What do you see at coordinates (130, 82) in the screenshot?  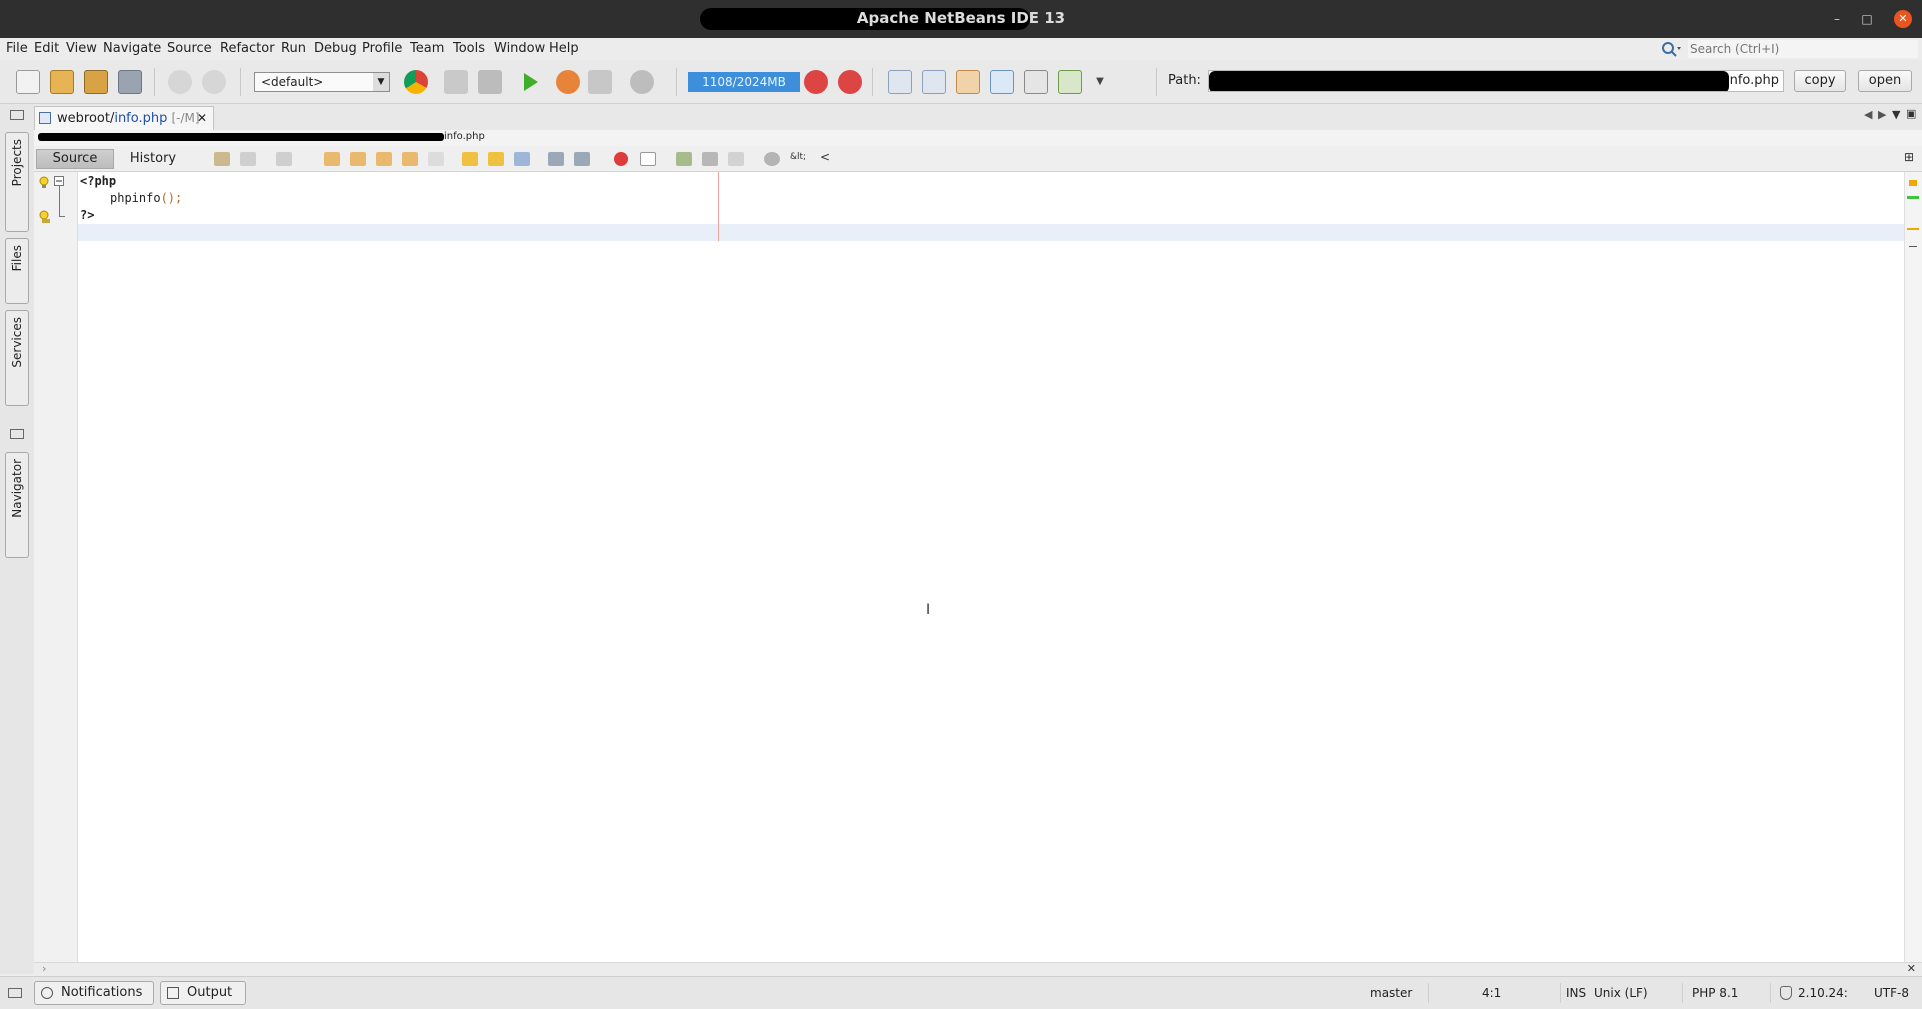 I see `save-all-icon` at bounding box center [130, 82].